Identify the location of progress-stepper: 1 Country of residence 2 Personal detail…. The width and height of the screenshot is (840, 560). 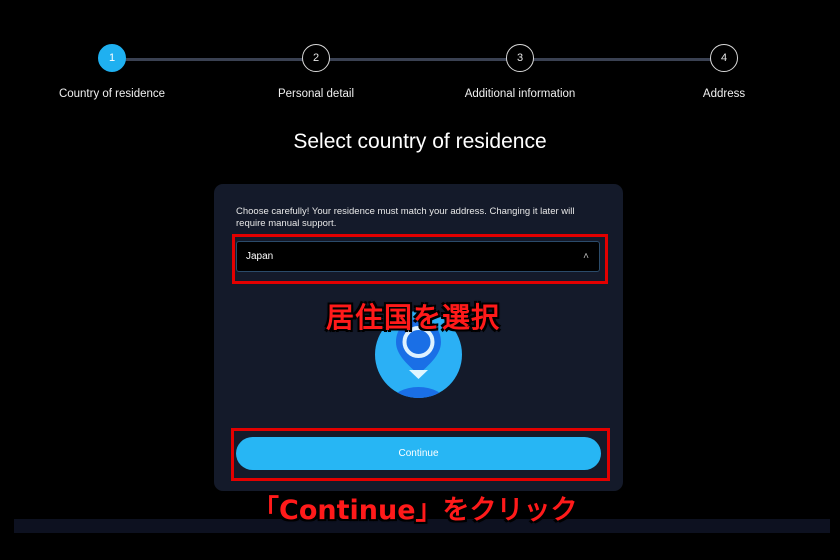
(420, 79).